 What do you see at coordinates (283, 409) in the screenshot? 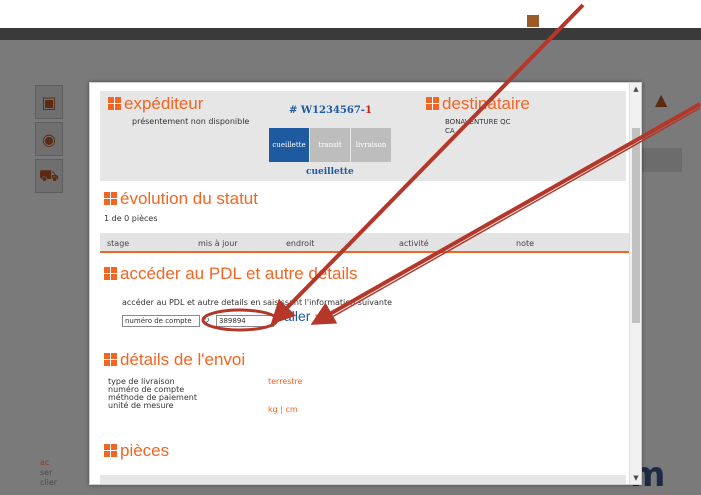
I see `detail-value: kg | cm` at bounding box center [283, 409].